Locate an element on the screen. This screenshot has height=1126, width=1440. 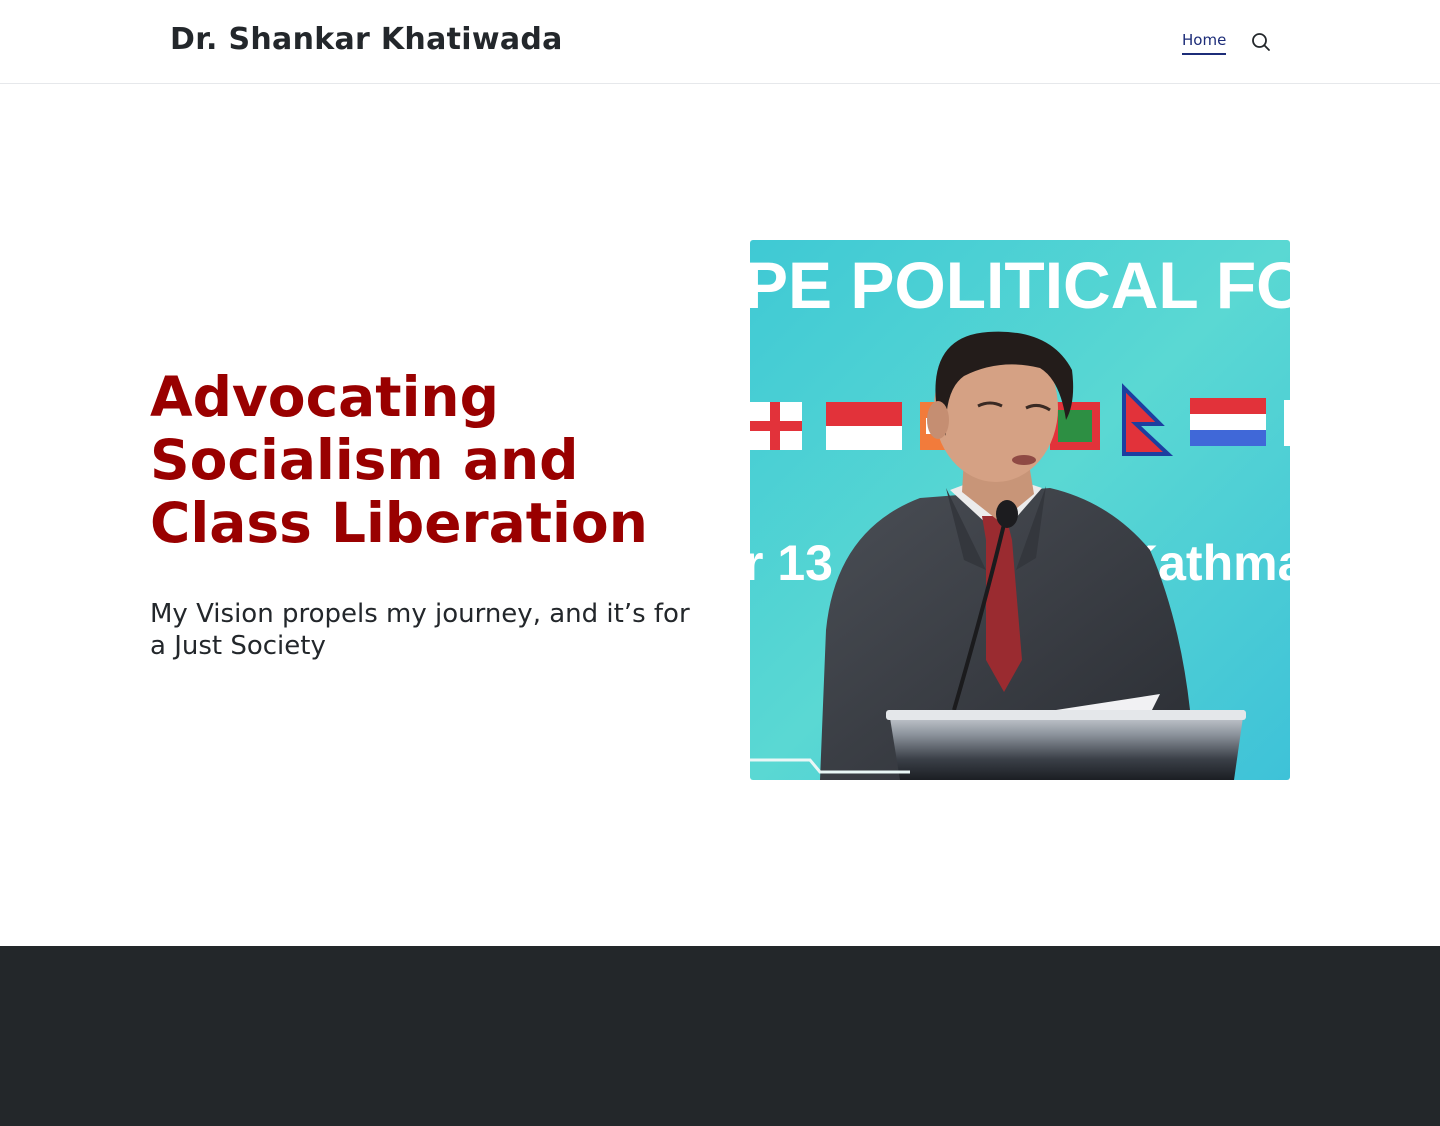
podium is located at coordinates (1066, 745).